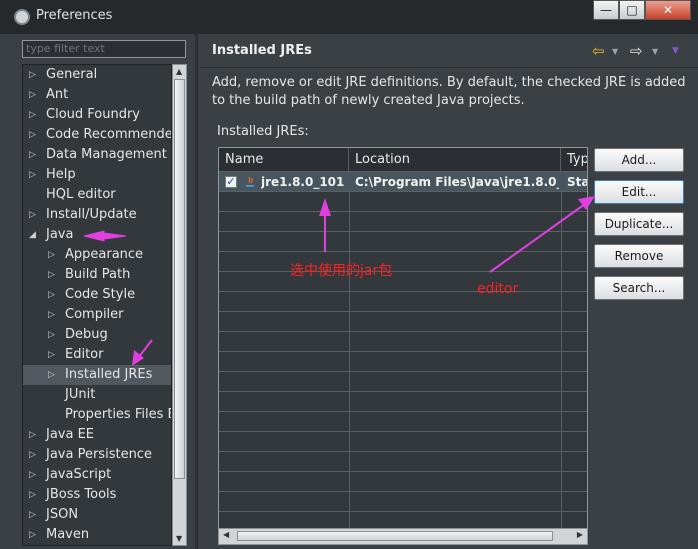 The height and width of the screenshot is (549, 698). What do you see at coordinates (325, 225) in the screenshot?
I see `arrow-to-jre-row-icon` at bounding box center [325, 225].